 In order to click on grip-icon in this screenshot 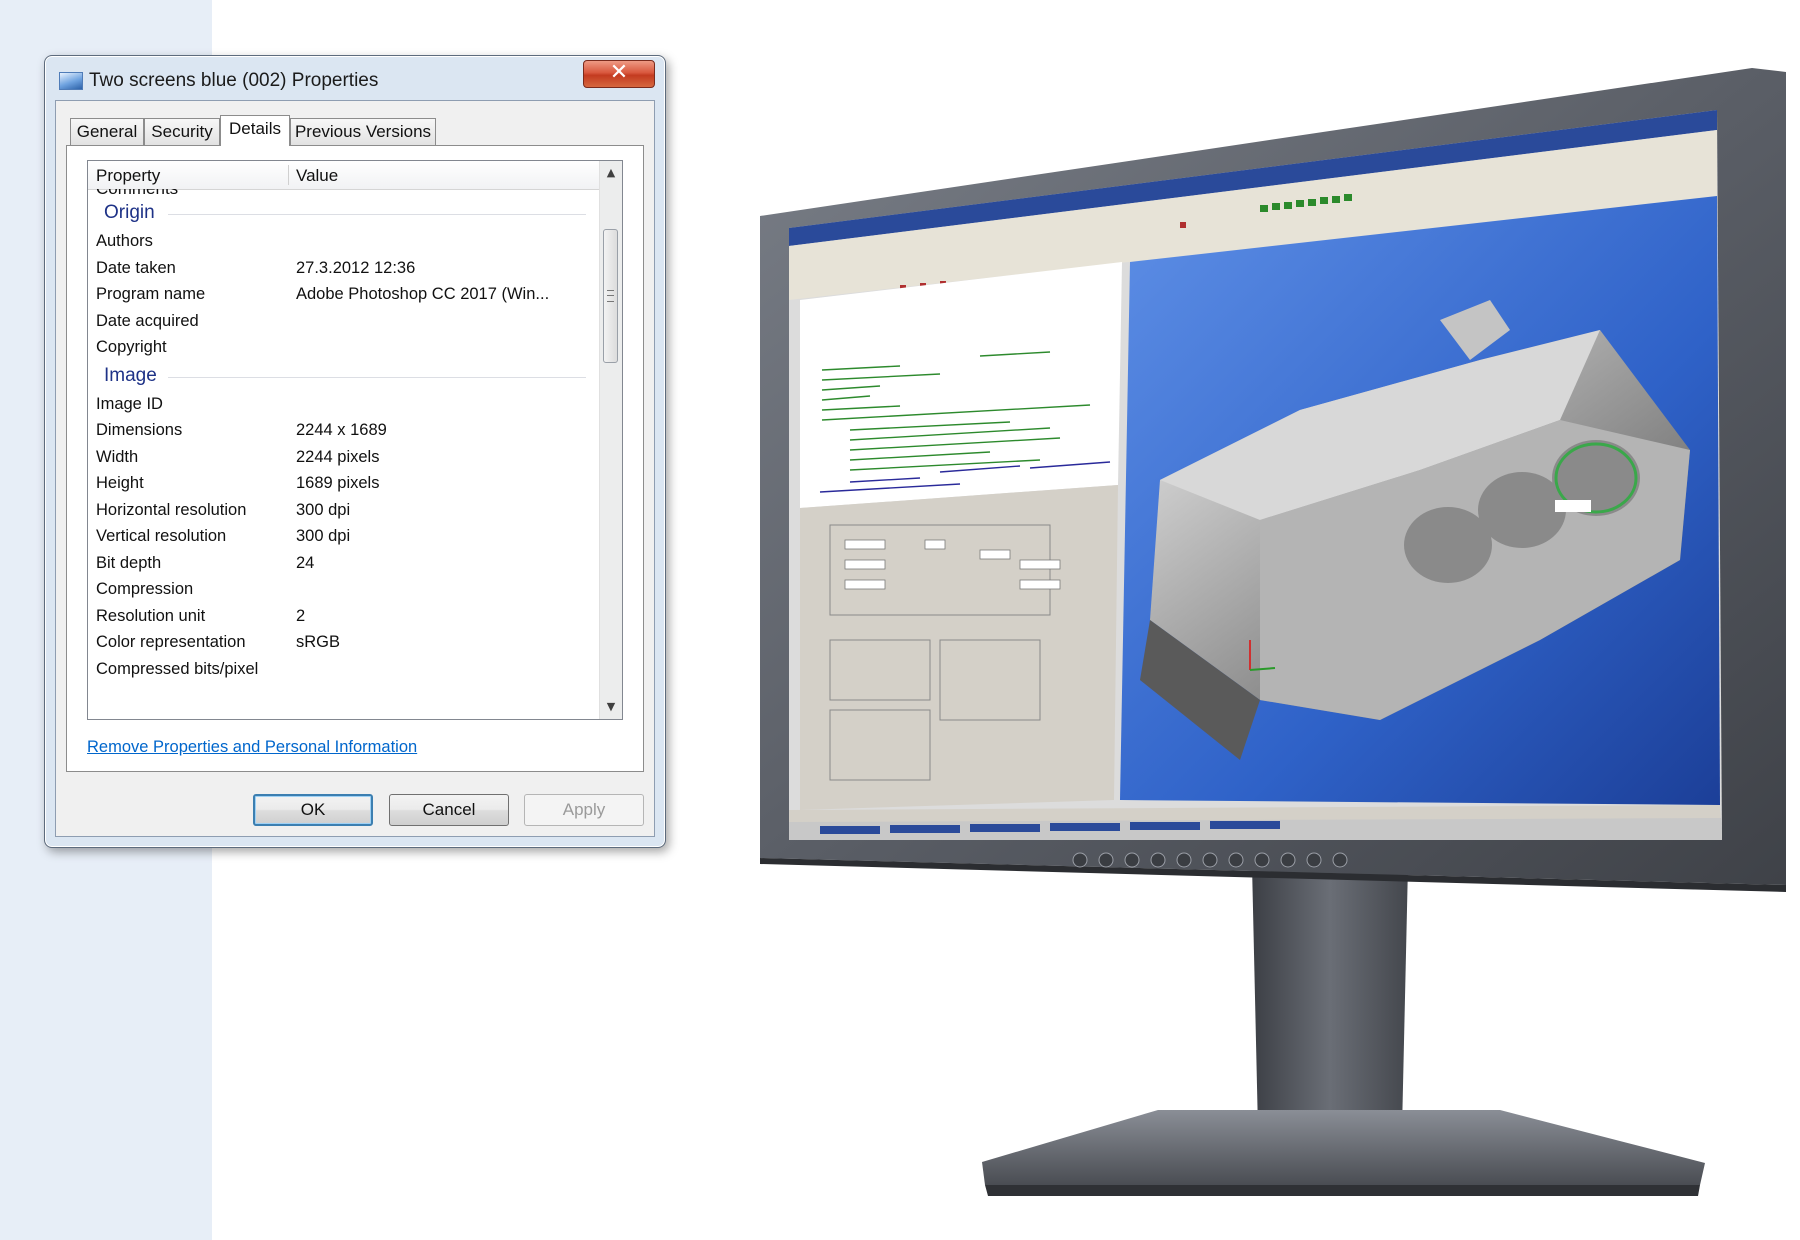, I will do `click(610, 296)`.